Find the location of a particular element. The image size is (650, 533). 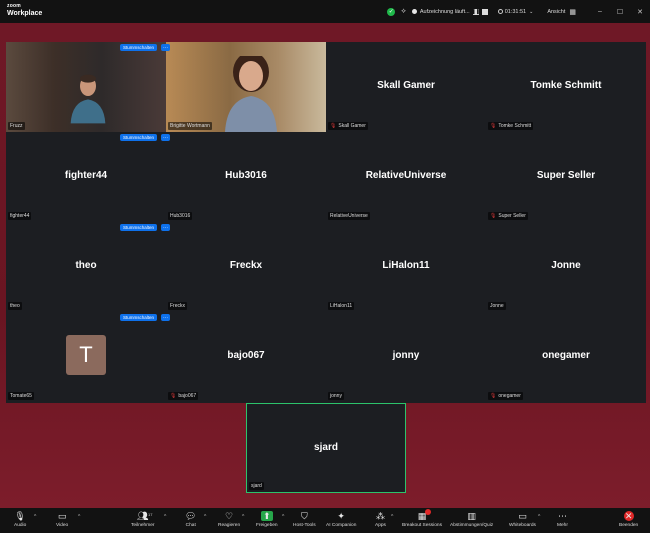

react-options-chevron-icon: ^ is located at coordinates (243, 517).